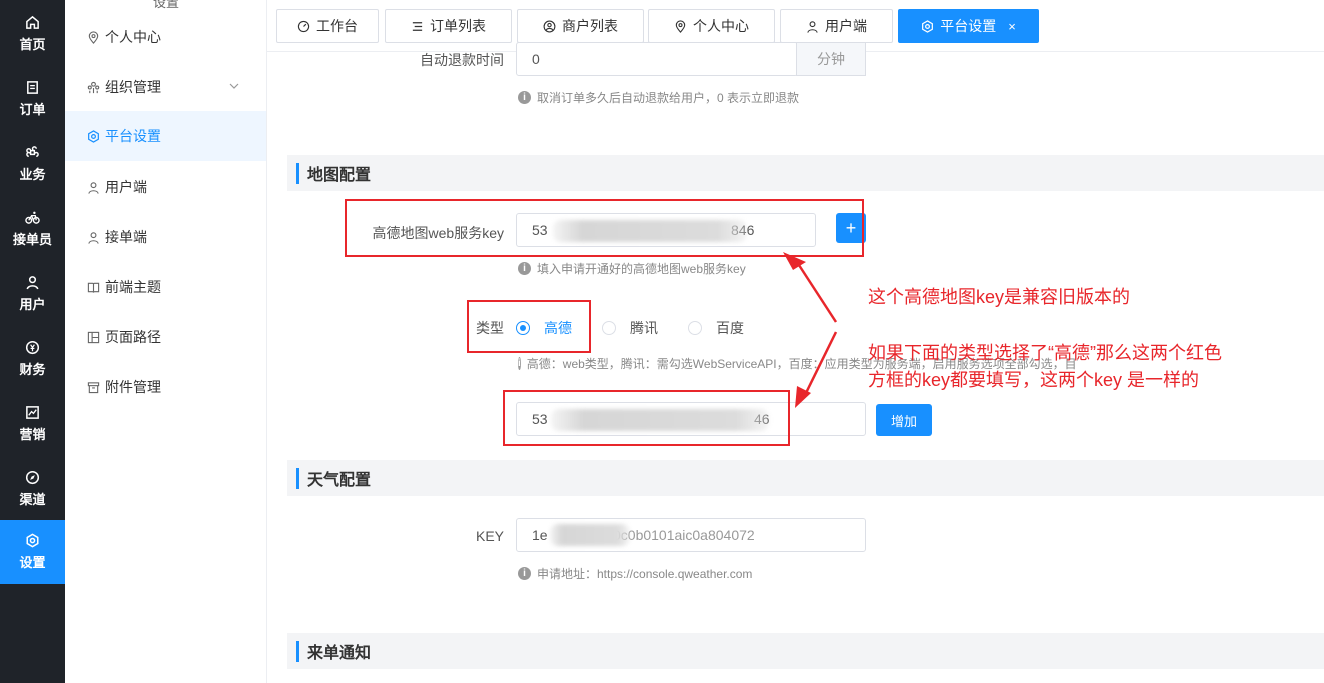  What do you see at coordinates (93, 337) in the screenshot?
I see `layout-icon` at bounding box center [93, 337].